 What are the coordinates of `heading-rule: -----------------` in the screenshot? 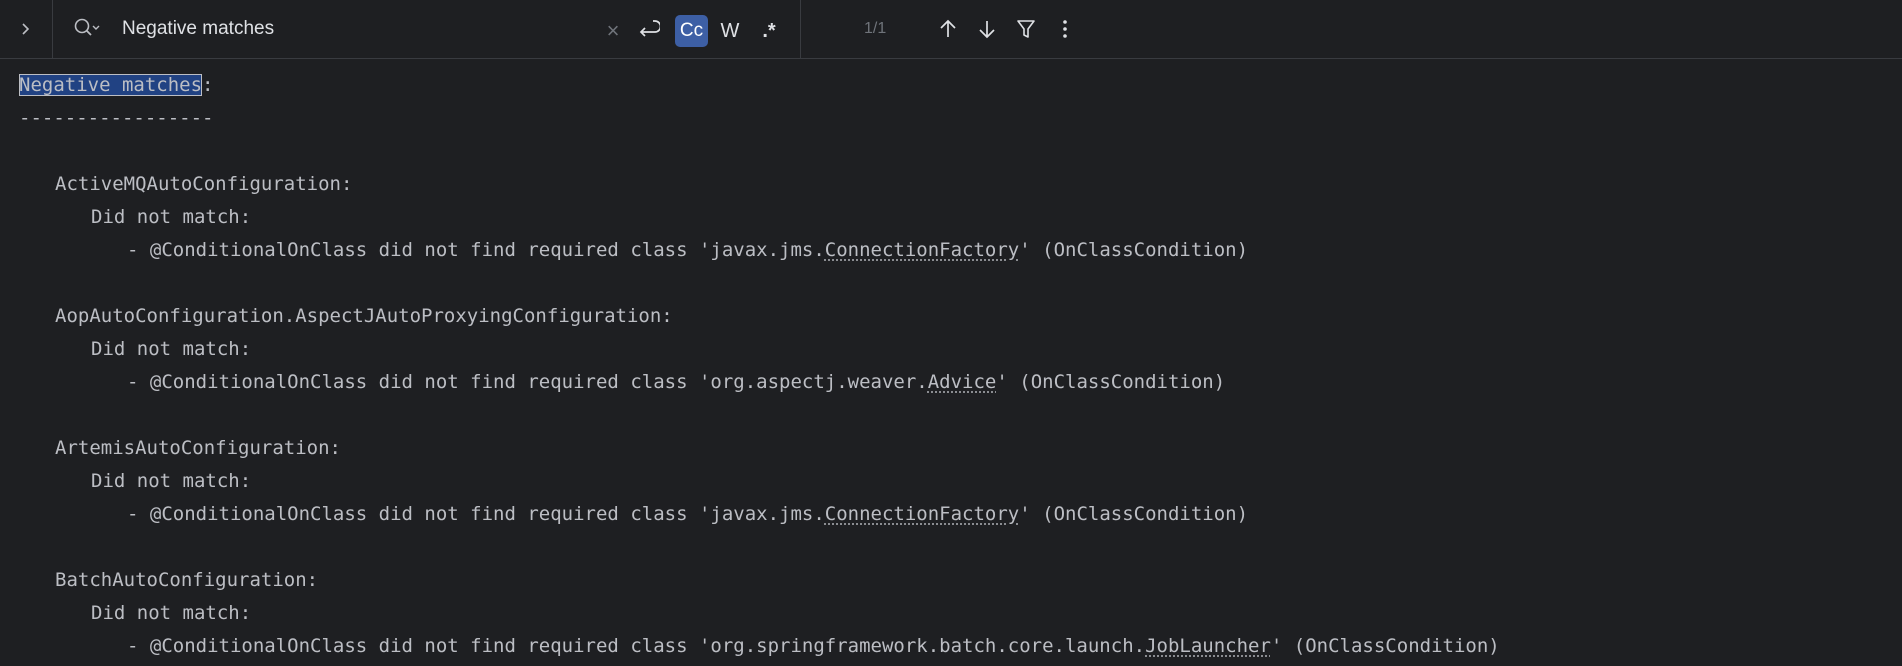 It's located at (116, 118).